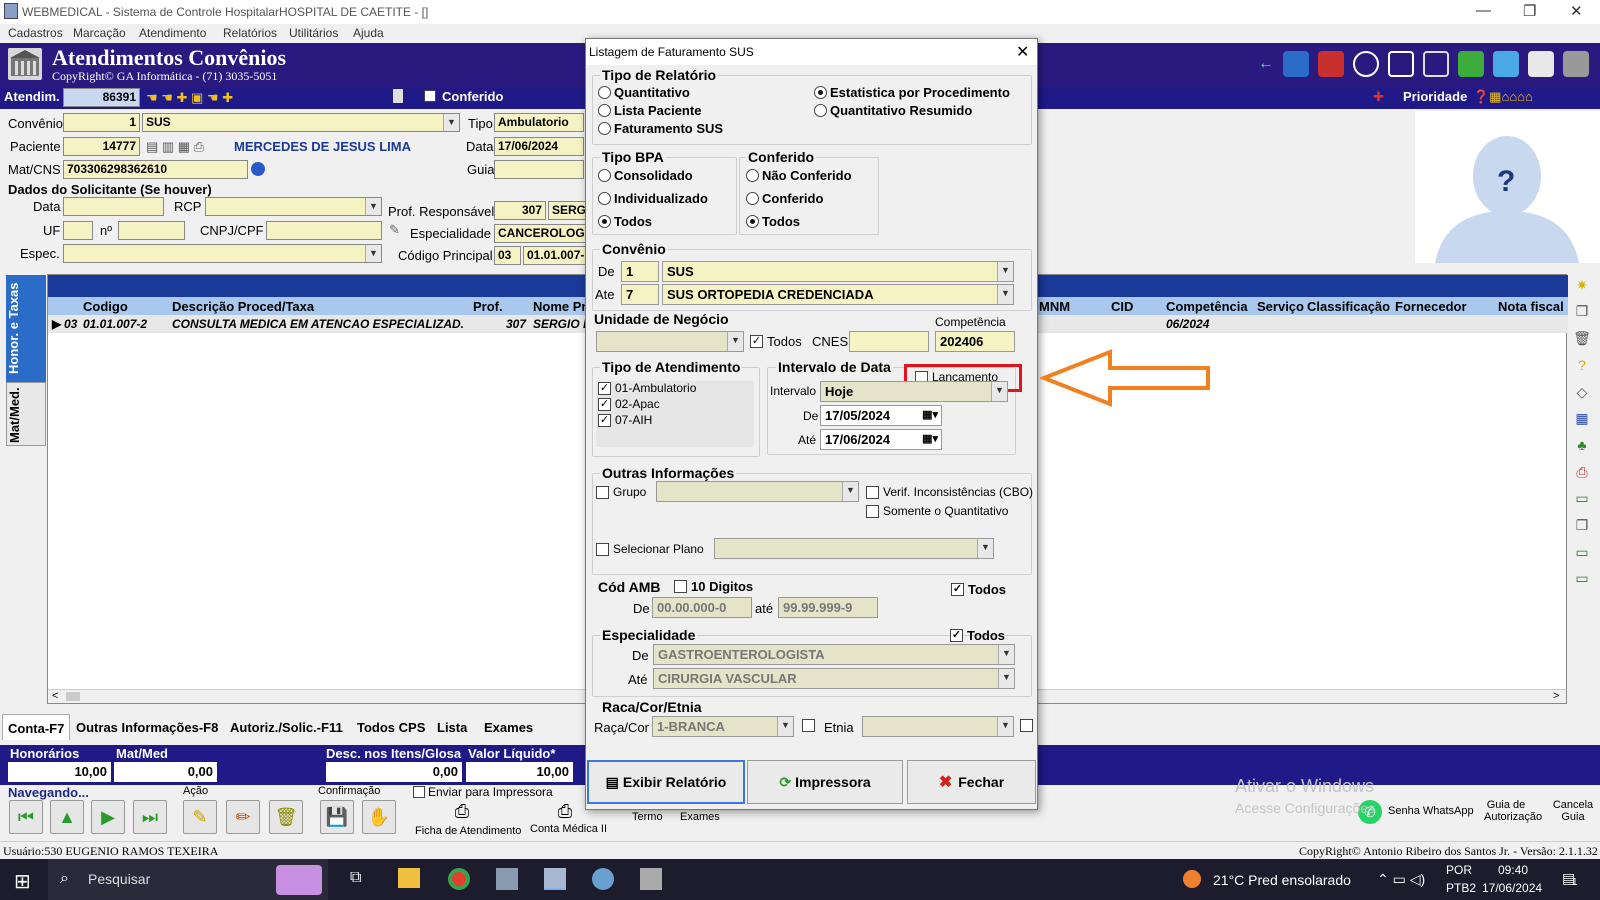 This screenshot has width=1600, height=900. I want to click on tab-matmed: Mat/Med., so click(26, 414).